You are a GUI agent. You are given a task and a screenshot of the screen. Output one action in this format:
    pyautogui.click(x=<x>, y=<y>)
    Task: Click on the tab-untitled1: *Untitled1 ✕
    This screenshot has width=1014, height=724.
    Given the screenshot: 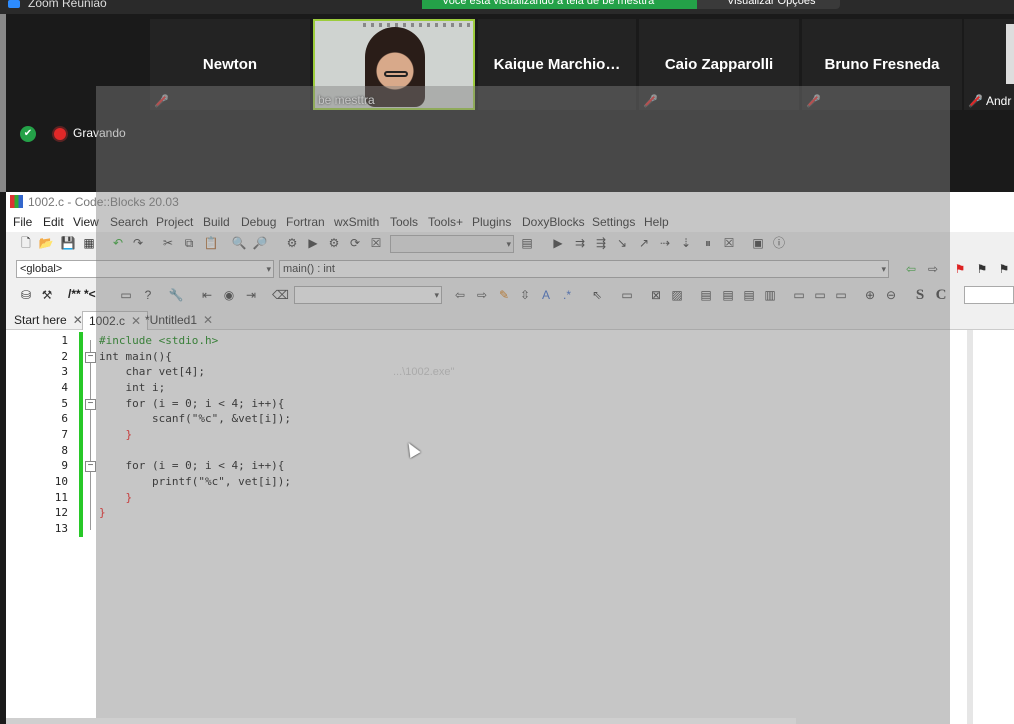 What is the action you would take?
    pyautogui.click(x=179, y=320)
    